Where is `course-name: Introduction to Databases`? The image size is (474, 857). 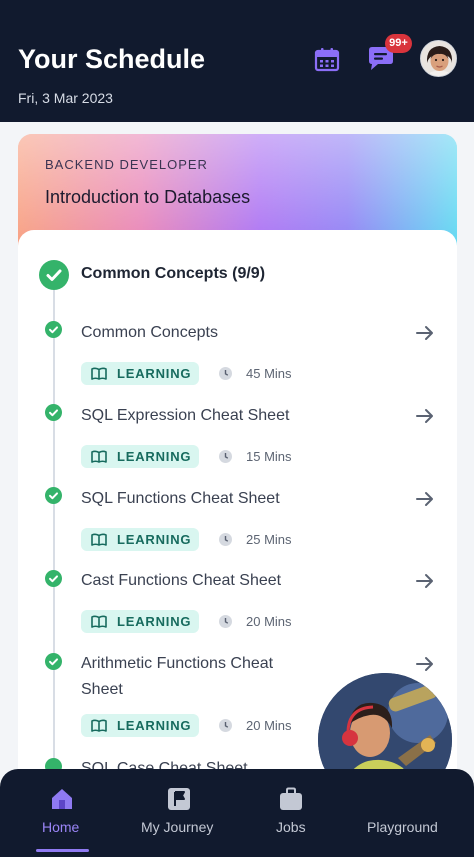 course-name: Introduction to Databases is located at coordinates (148, 197).